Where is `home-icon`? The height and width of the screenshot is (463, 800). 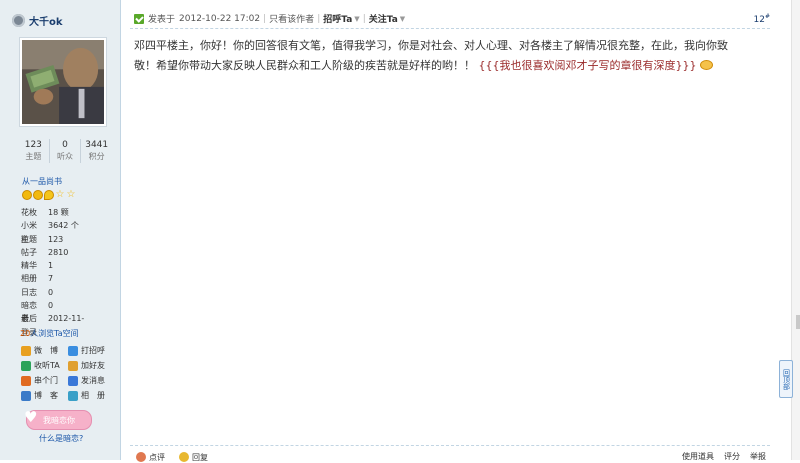
home-icon is located at coordinates (26, 380).